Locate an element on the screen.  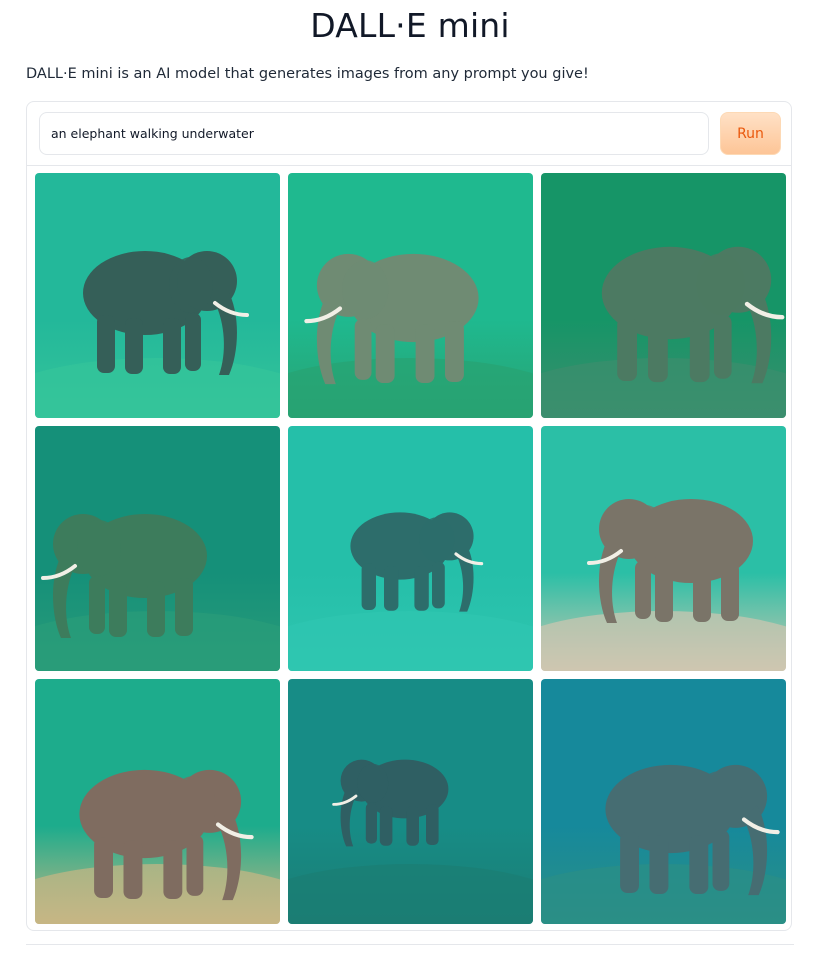
prompt-input is located at coordinates (374, 133).